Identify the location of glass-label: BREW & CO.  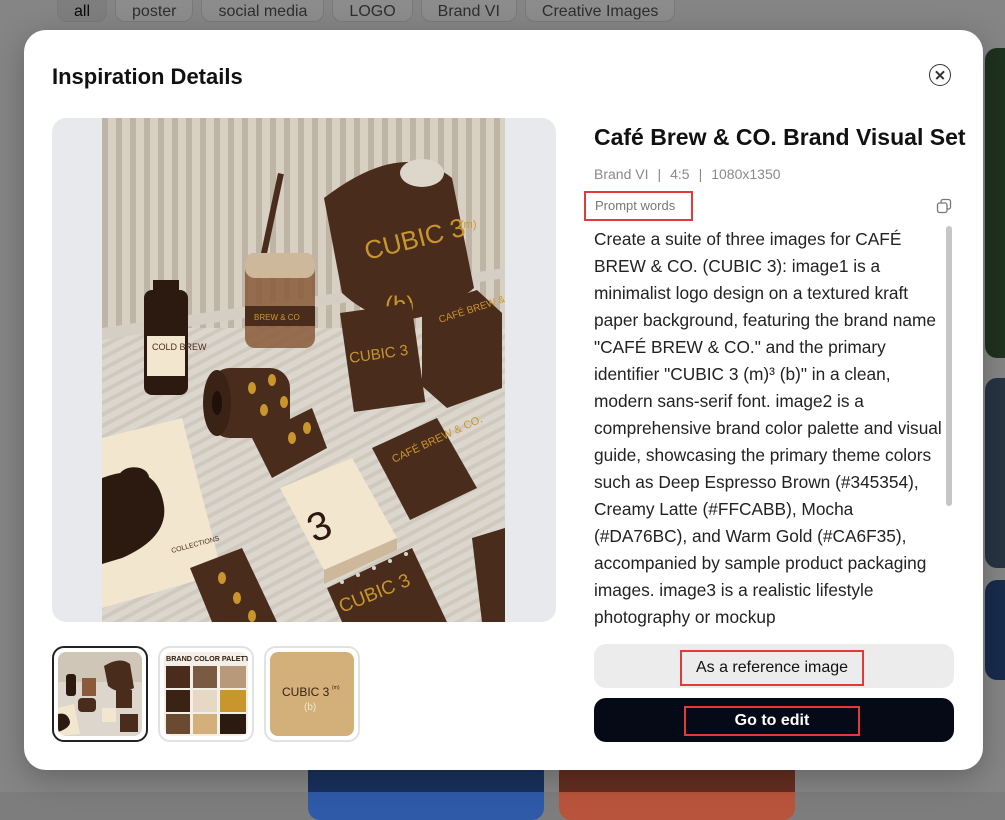
(277, 317).